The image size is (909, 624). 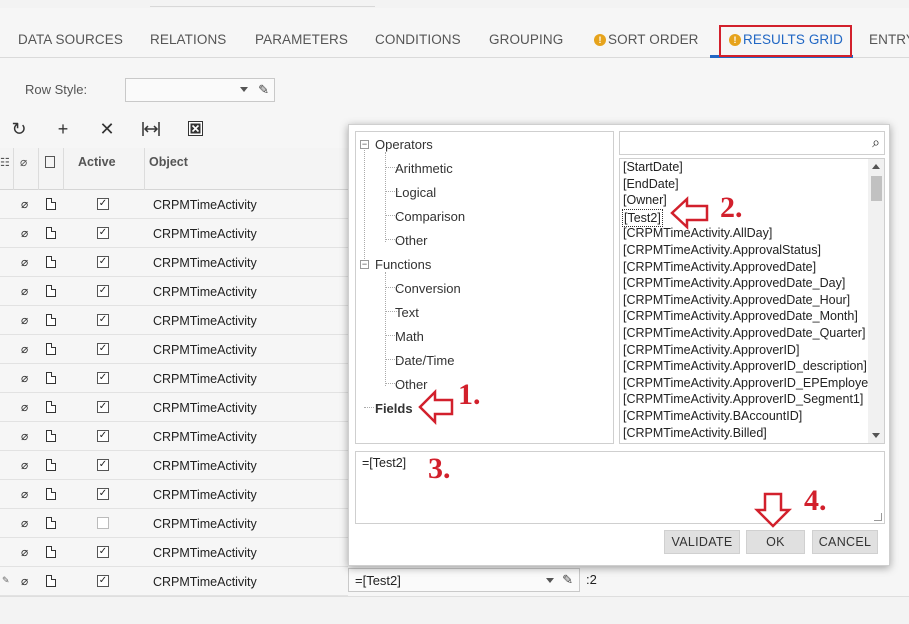 I want to click on field-list-item: [CRPMTimeActivity.ApproverID], so click(x=711, y=350).